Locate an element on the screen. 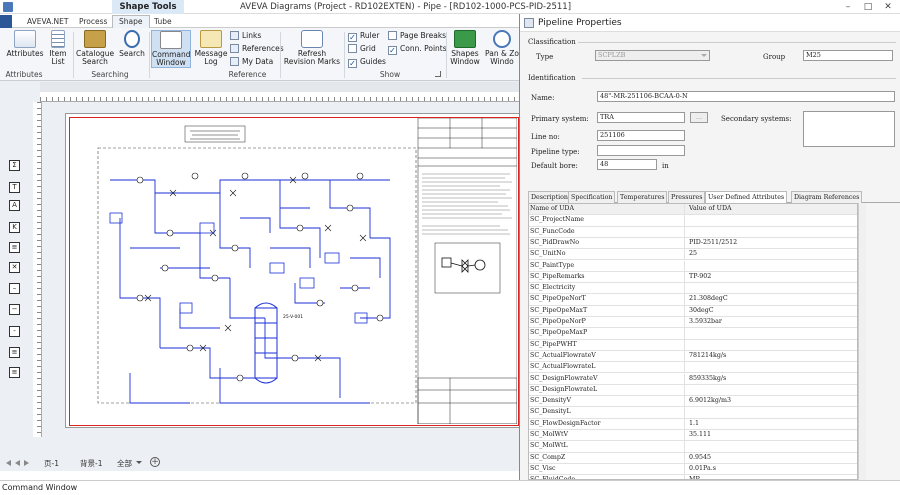 The height and width of the screenshot is (495, 900). text-tool-icon: T is located at coordinates (14, 187).